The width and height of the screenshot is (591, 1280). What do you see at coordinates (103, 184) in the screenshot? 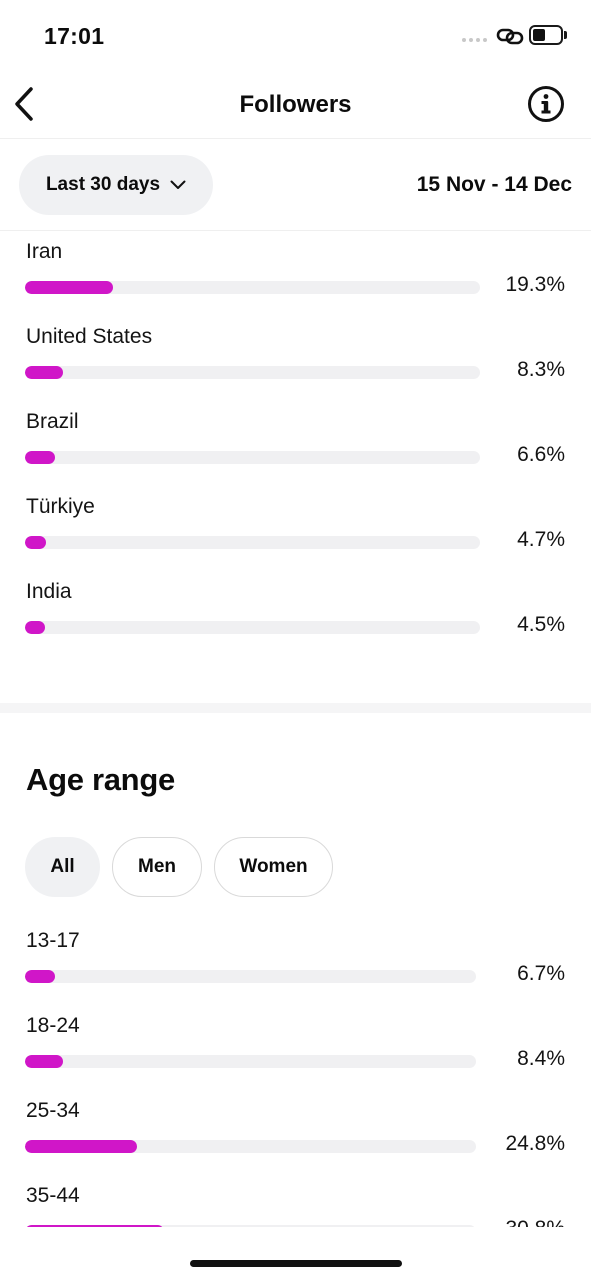
I see `date-range-dropdown-label: Last 30 days` at bounding box center [103, 184].